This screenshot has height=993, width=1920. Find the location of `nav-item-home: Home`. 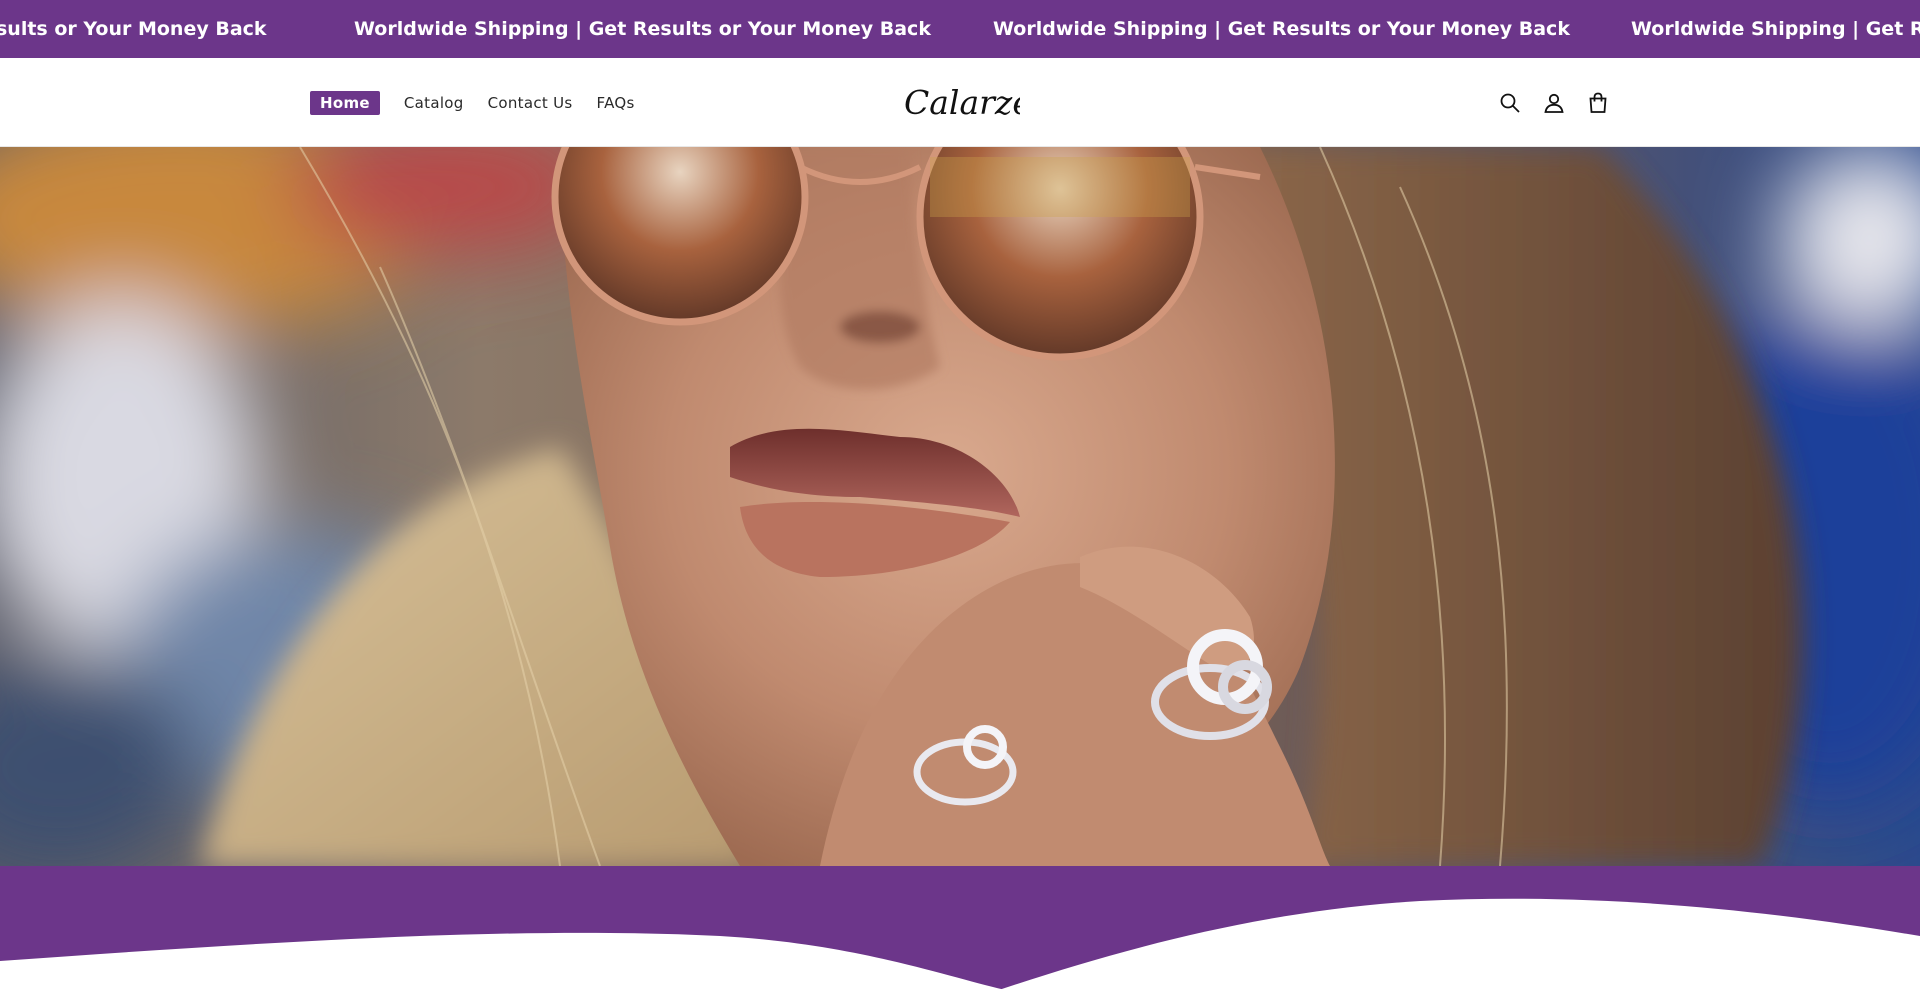

nav-item-home: Home is located at coordinates (345, 102).